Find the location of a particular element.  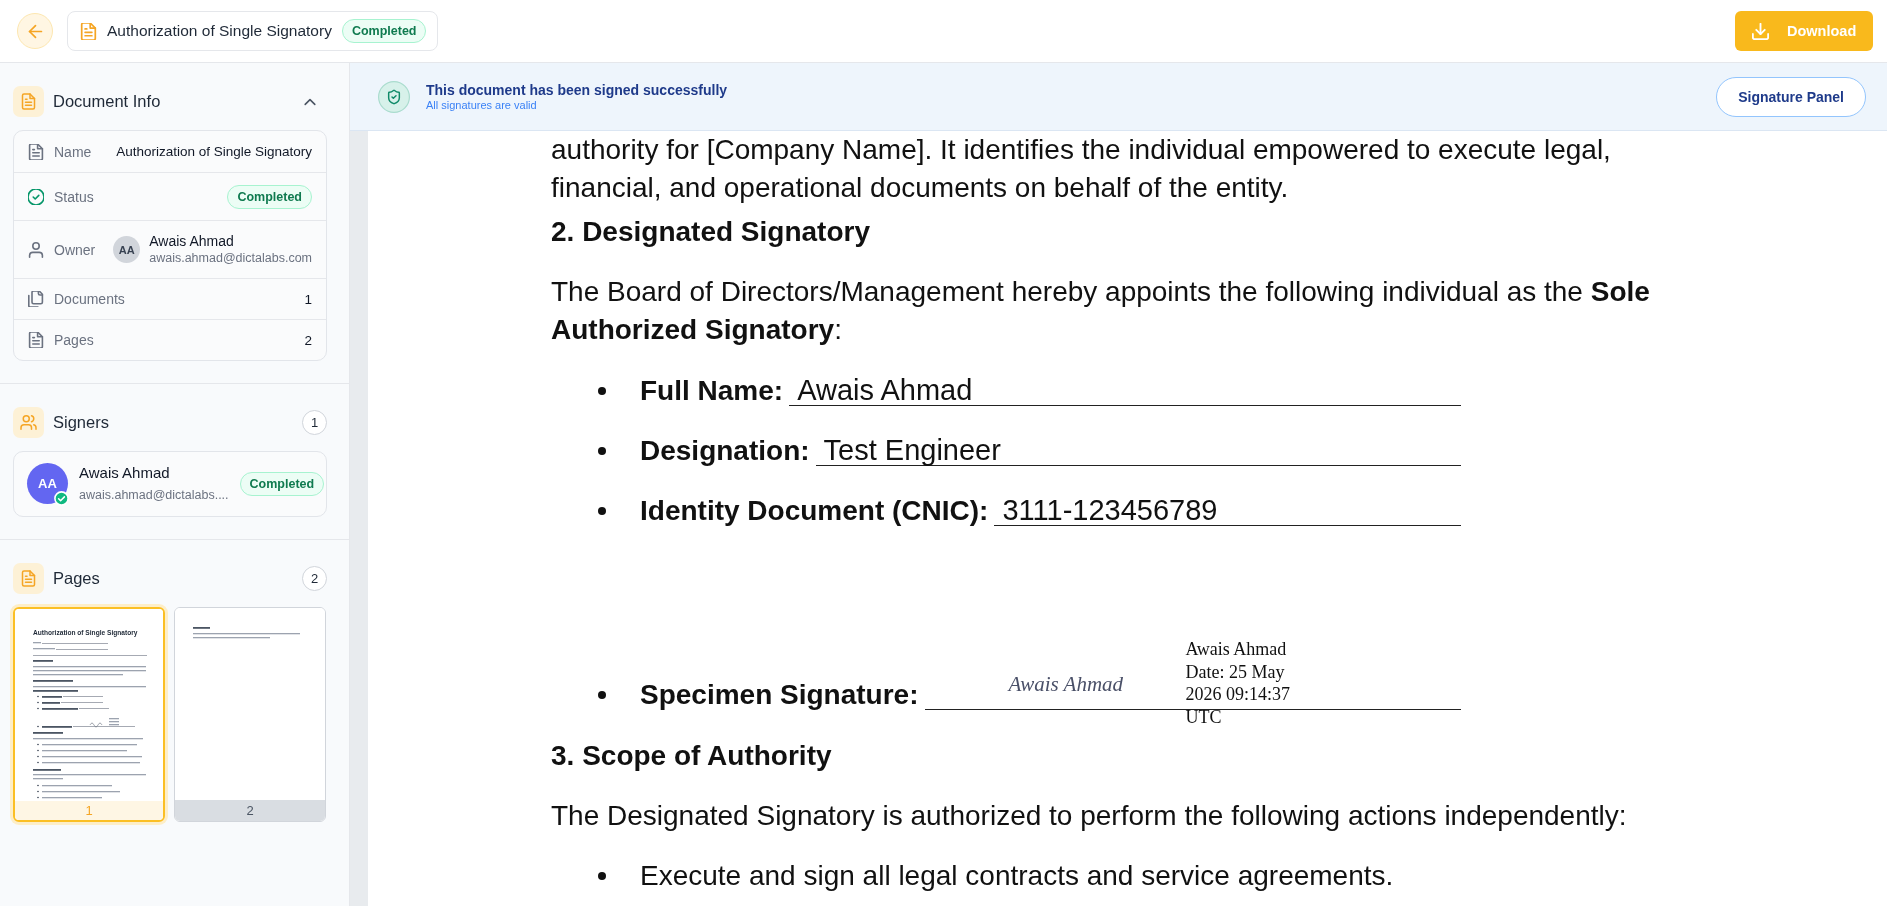

fill-in-line: Awais Ahmad is located at coordinates (1125, 391).